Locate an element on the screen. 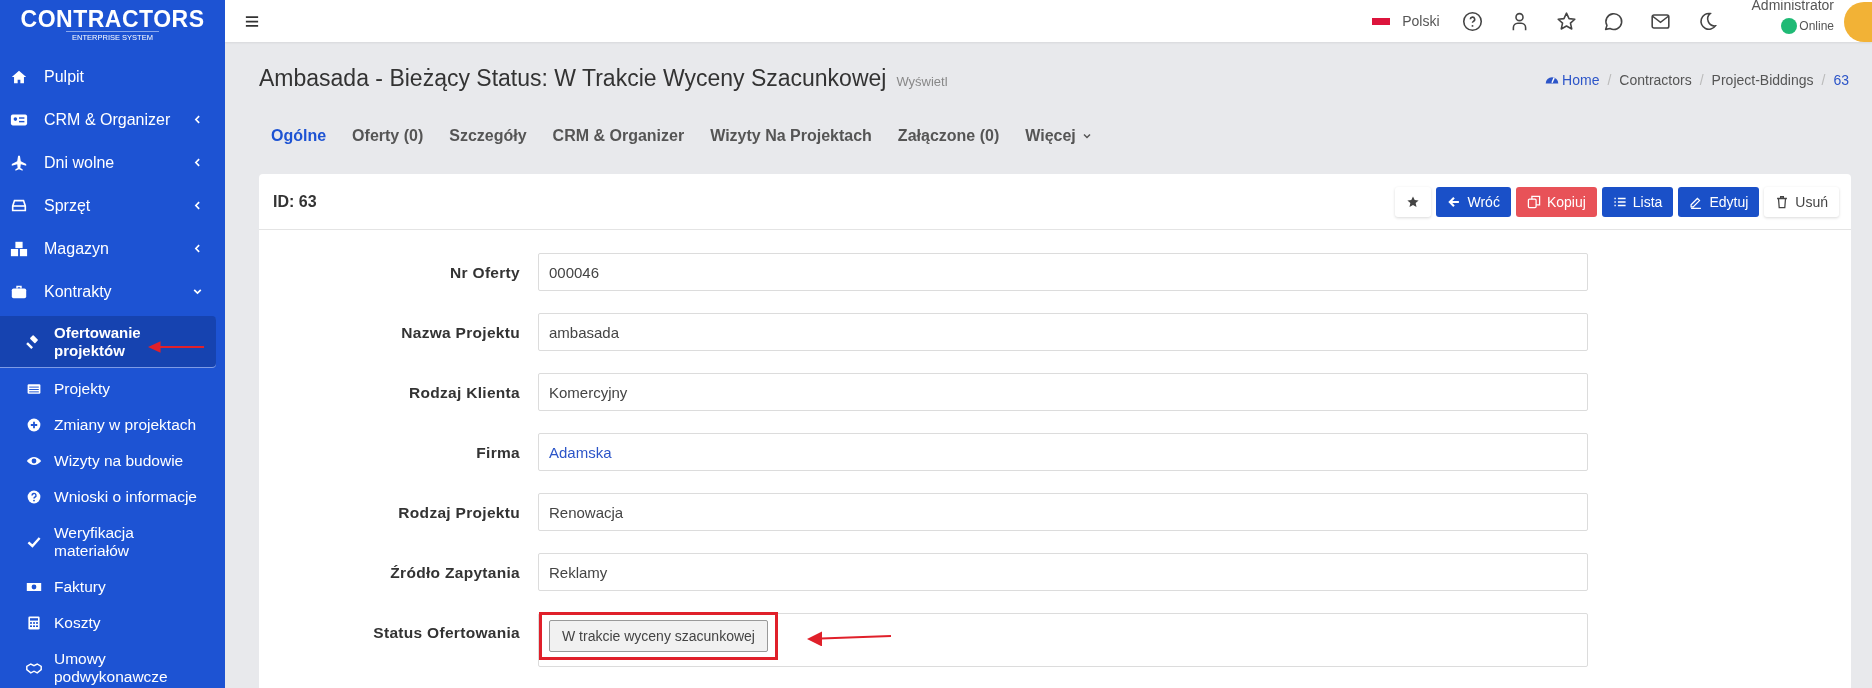 Image resolution: width=1872 pixels, height=688 pixels. field-label: Nr Oferty is located at coordinates (485, 272).